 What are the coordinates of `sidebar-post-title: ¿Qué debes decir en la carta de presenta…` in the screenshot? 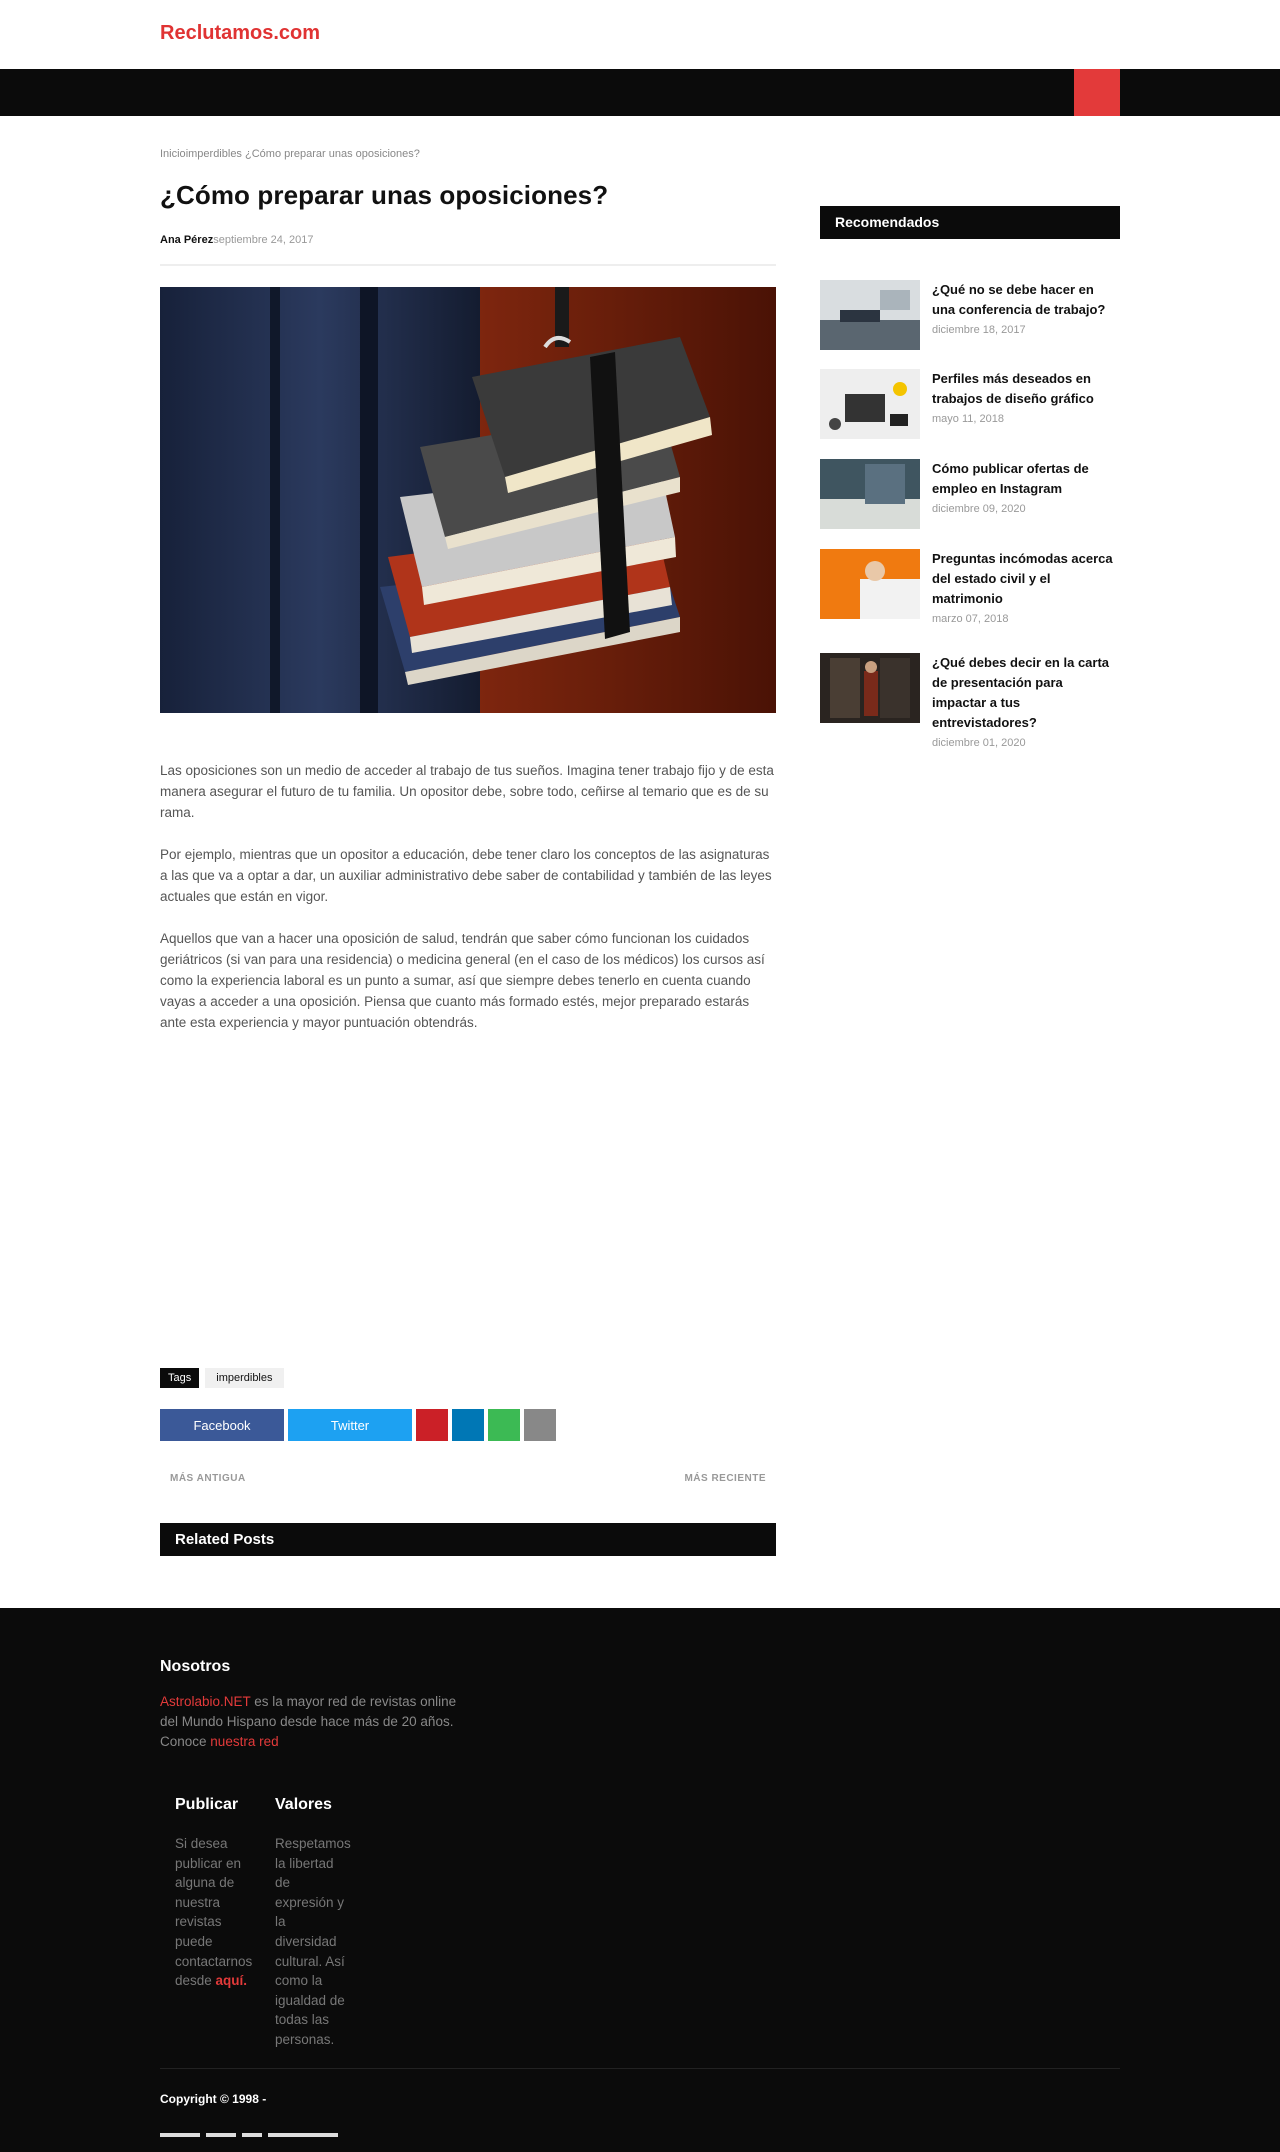 It's located at (1026, 693).